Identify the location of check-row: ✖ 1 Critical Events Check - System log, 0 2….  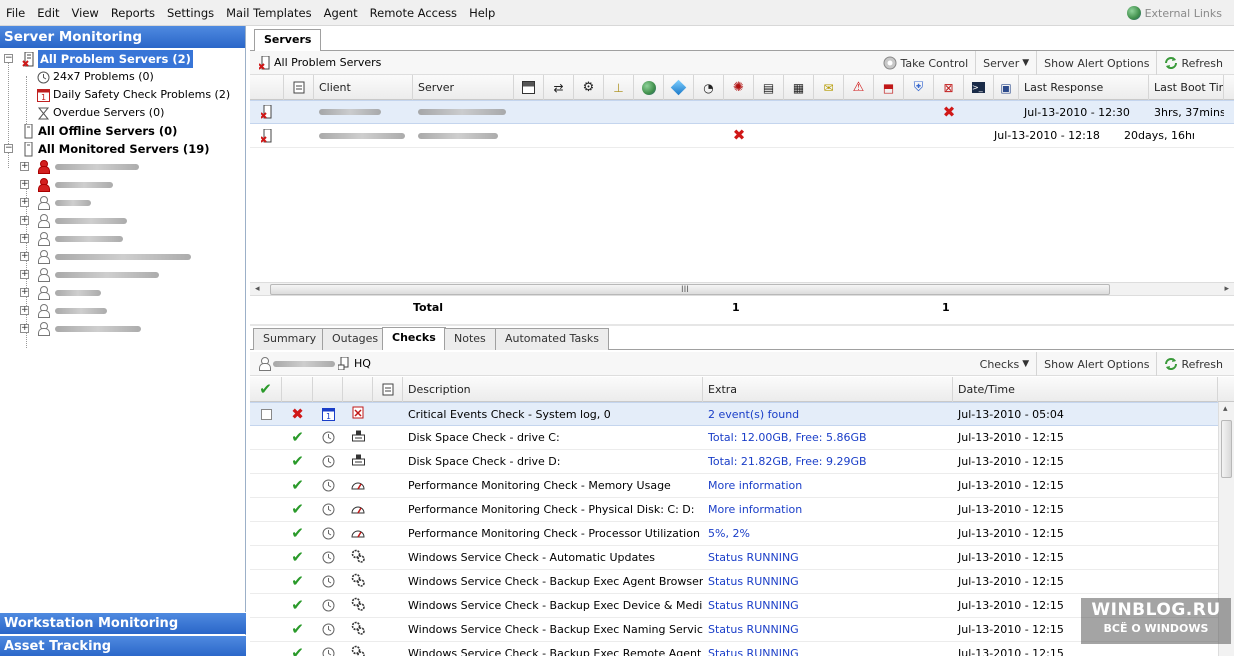
(742, 414).